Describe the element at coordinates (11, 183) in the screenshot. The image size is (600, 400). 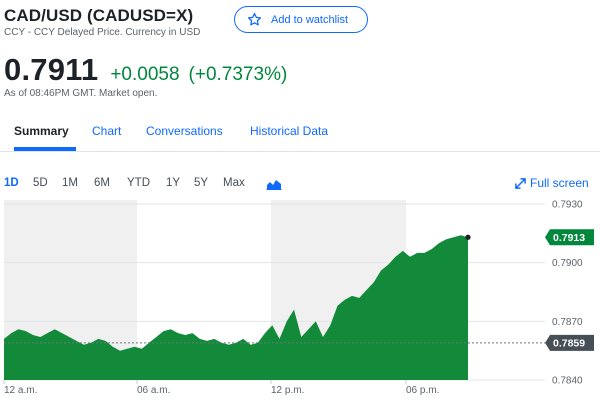
I see `range-1d: 1D` at that location.